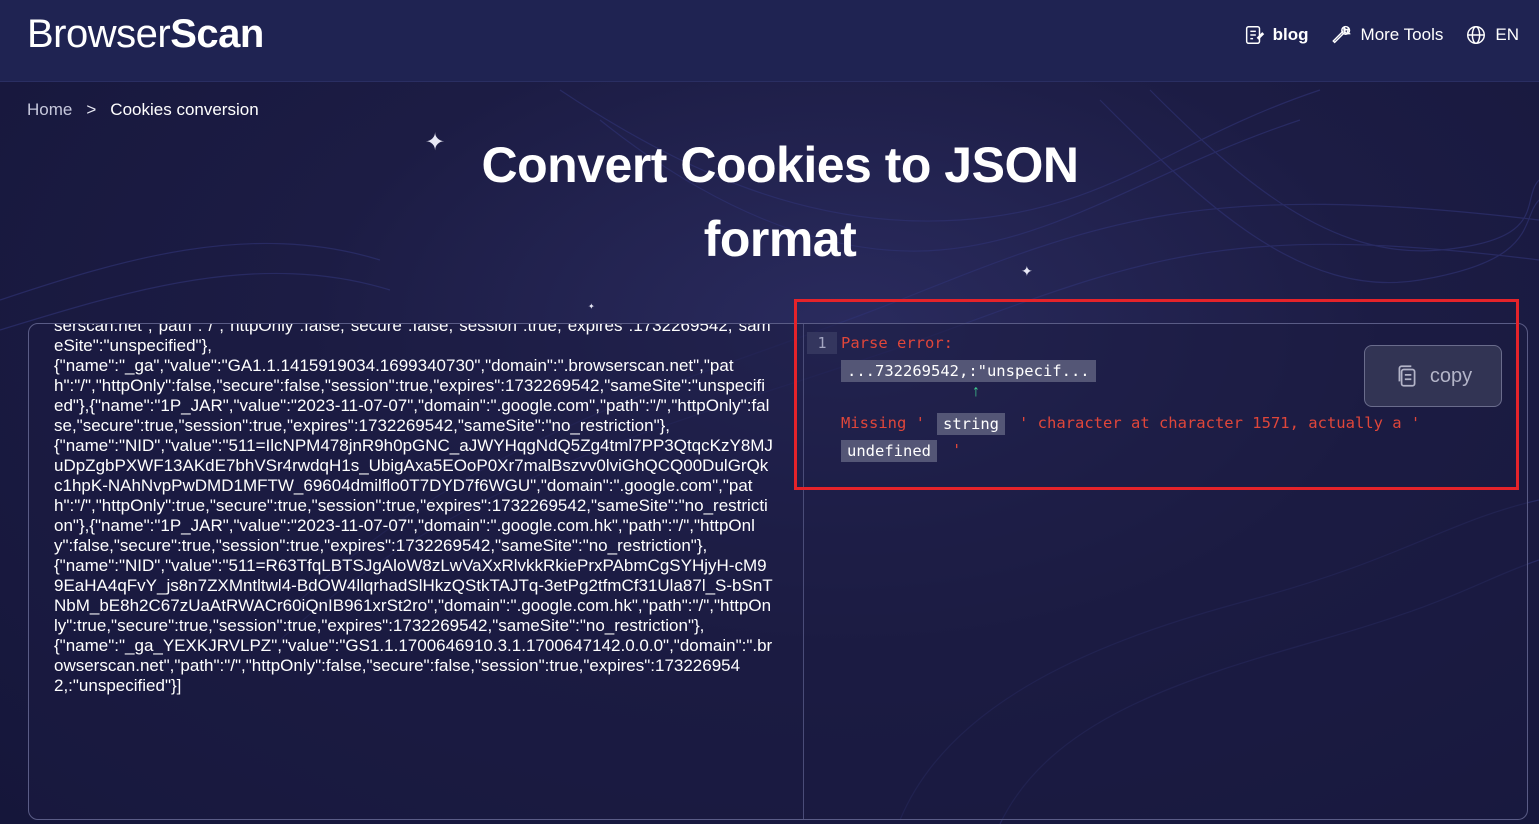  Describe the element at coordinates (1407, 376) in the screenshot. I see `copy-icon` at that location.